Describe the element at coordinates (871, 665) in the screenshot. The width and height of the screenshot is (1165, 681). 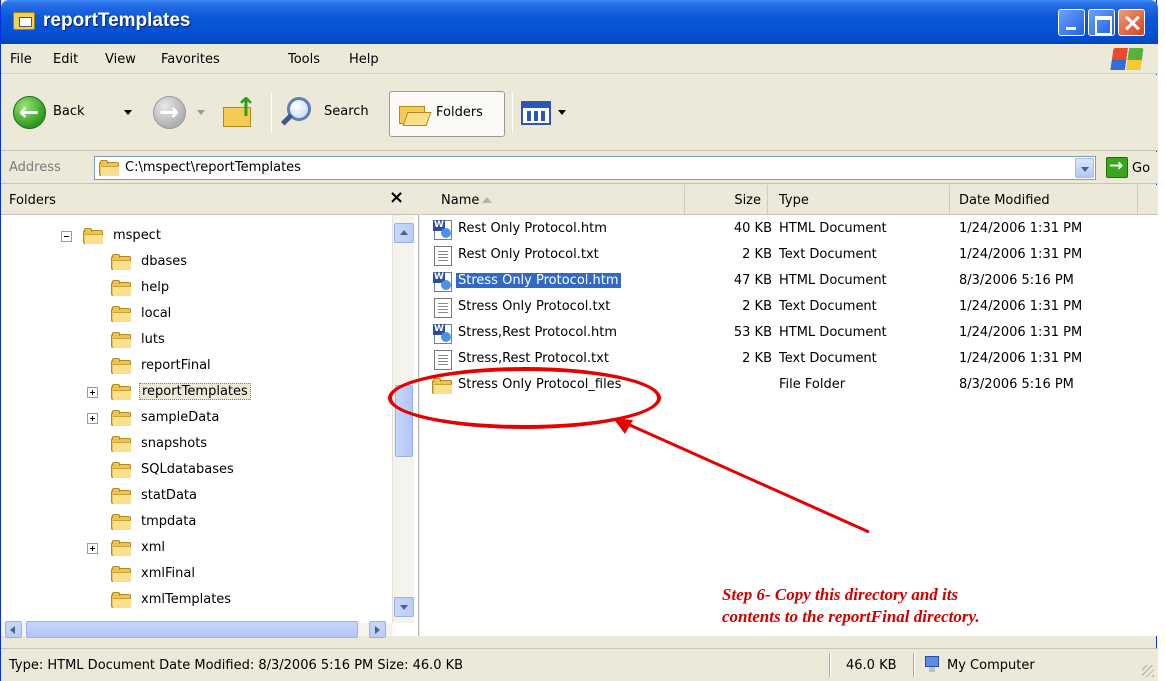
I see `status-size: 46.0 KB` at that location.